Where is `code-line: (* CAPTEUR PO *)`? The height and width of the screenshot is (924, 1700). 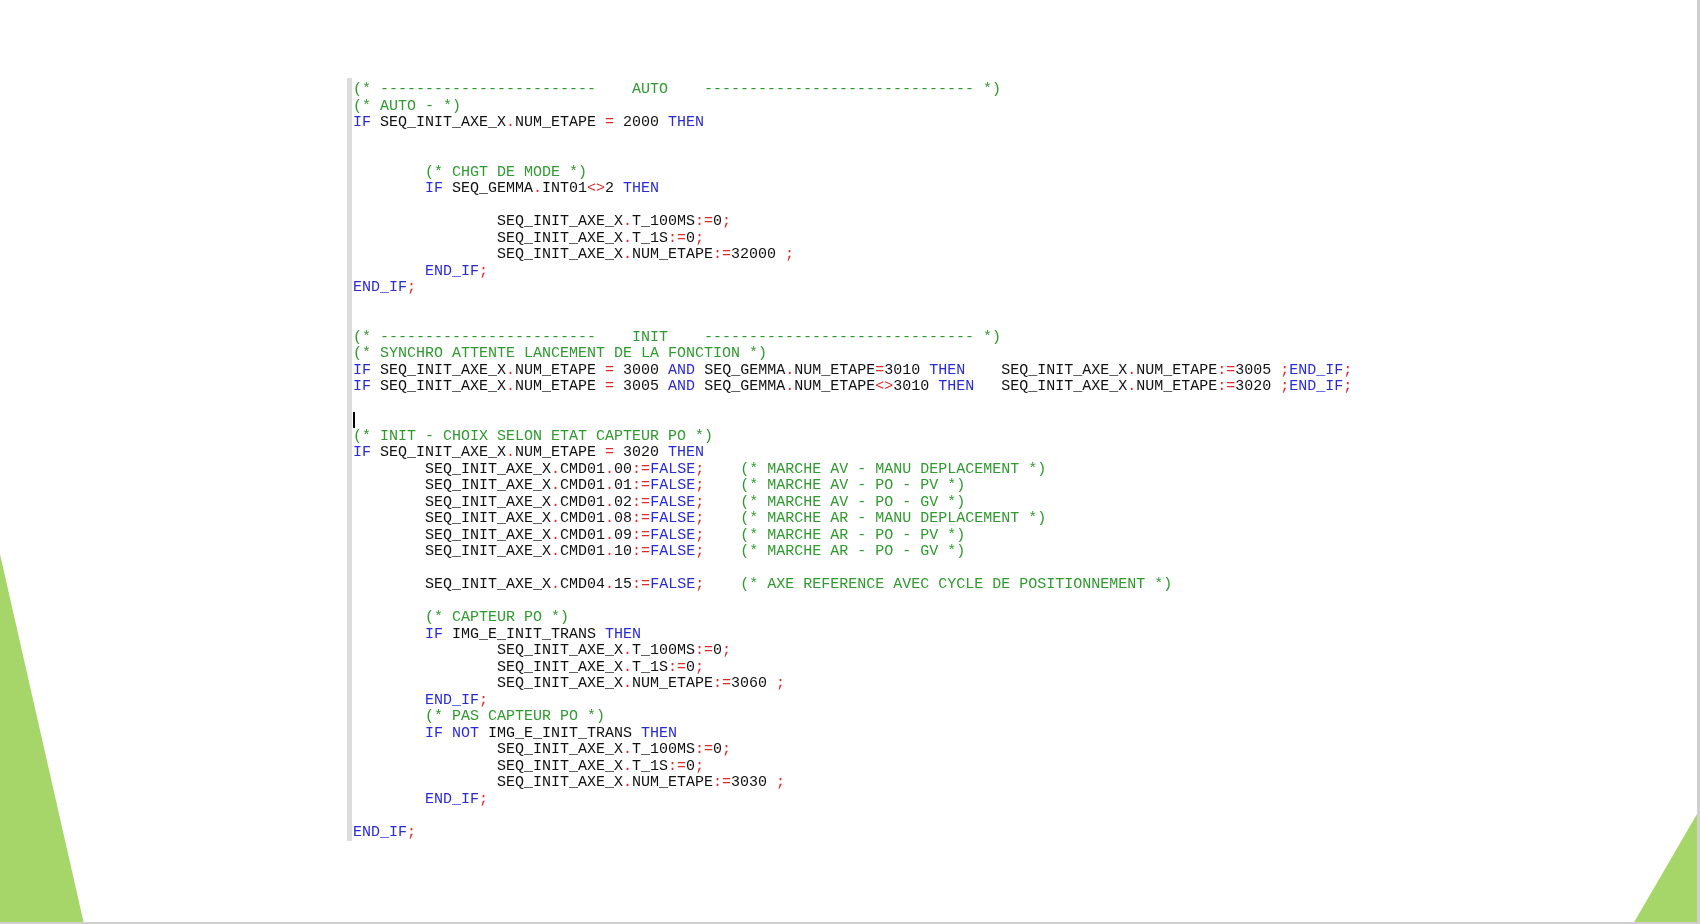 code-line: (* CAPTEUR PO *) is located at coordinates (497, 618).